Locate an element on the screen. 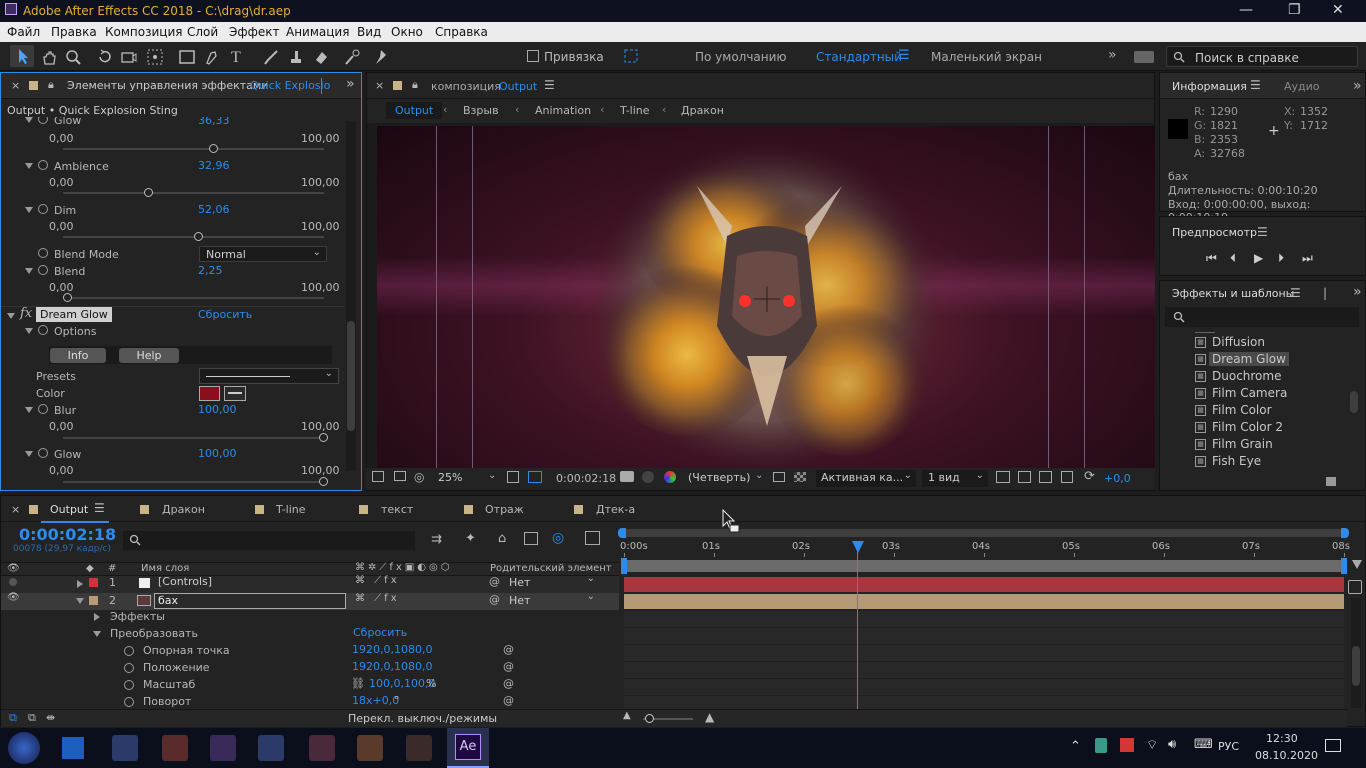 The width and height of the screenshot is (1366, 768). brush-tool-icon is located at coordinates (271, 57).